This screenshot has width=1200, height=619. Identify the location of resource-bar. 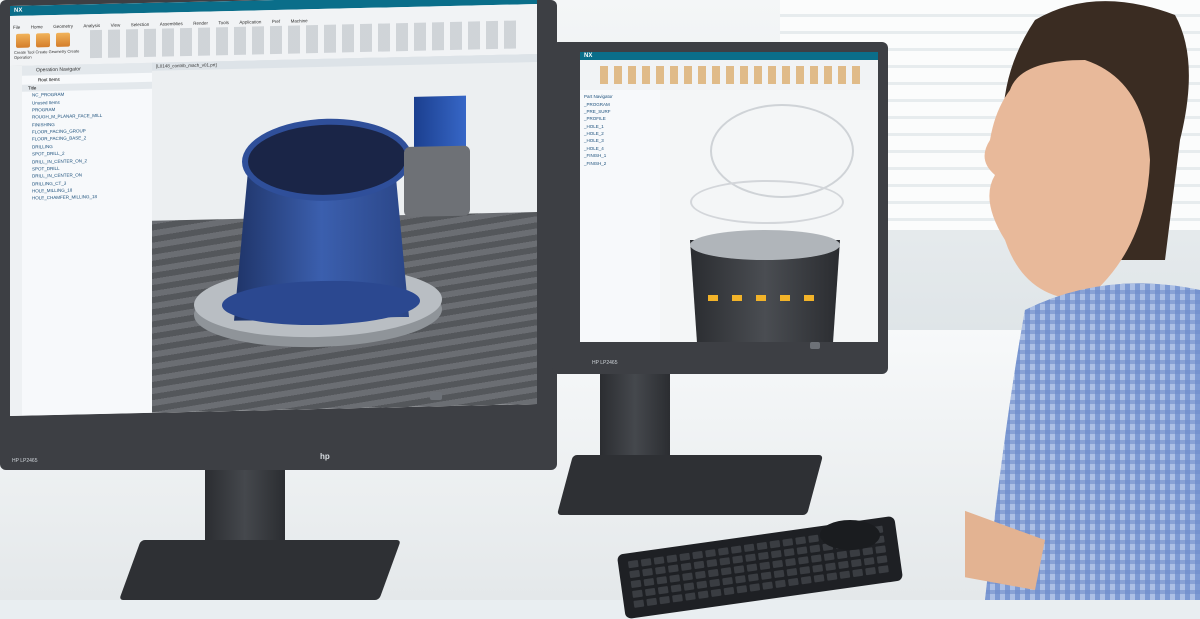
(16, 240).